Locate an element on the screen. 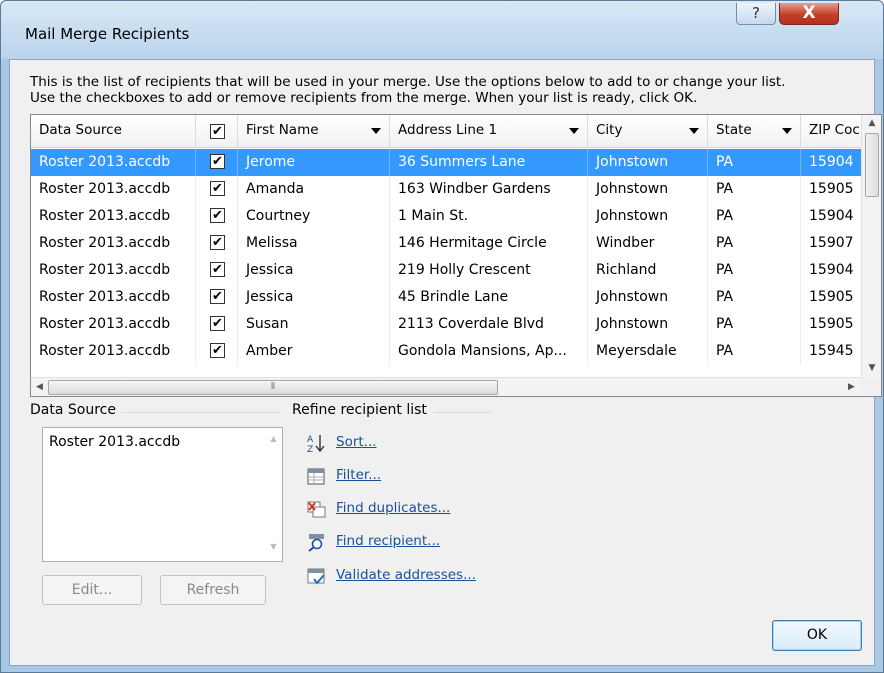 This screenshot has width=884, height=673. data-source-list: Roster 2013.accdb ▲ ▼ is located at coordinates (162, 494).